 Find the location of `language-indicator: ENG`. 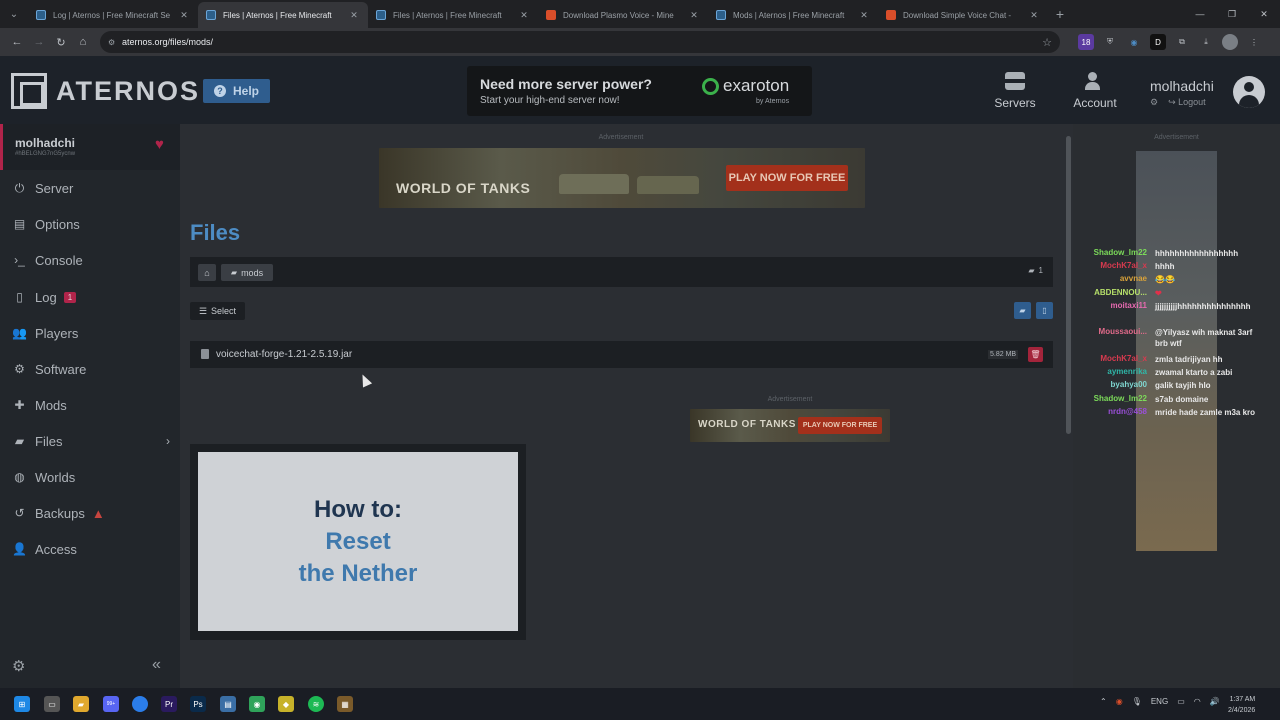

language-indicator: ENG is located at coordinates (1159, 701).